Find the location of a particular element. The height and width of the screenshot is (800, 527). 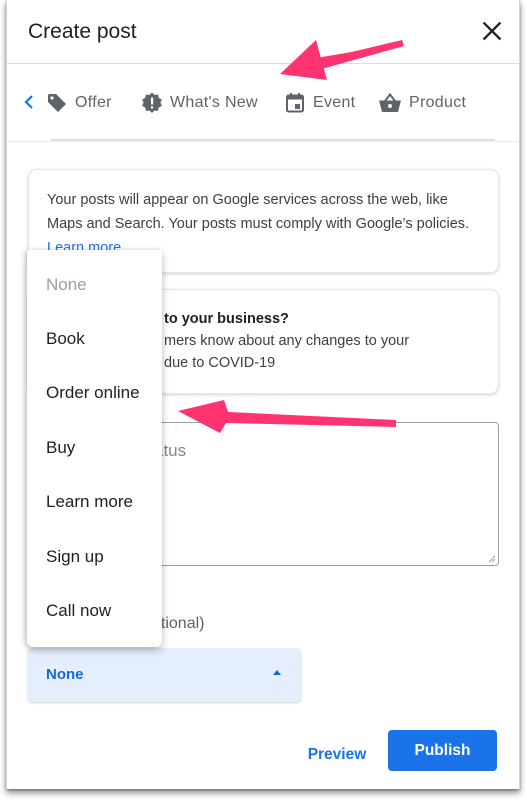

tab-product: Product is located at coordinates (421, 103).